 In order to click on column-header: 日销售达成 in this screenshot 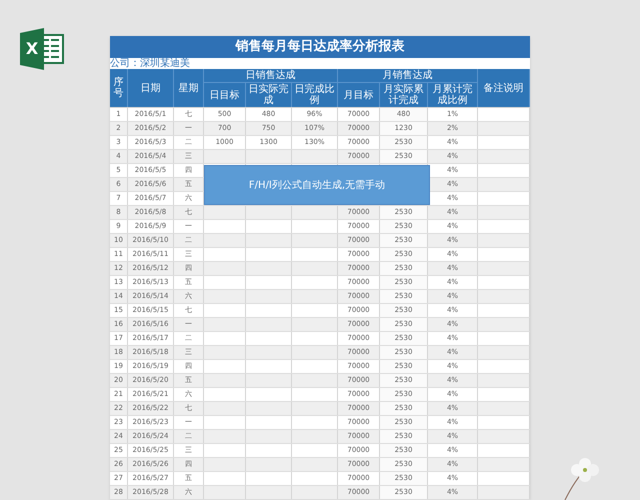, I will do `click(271, 76)`.